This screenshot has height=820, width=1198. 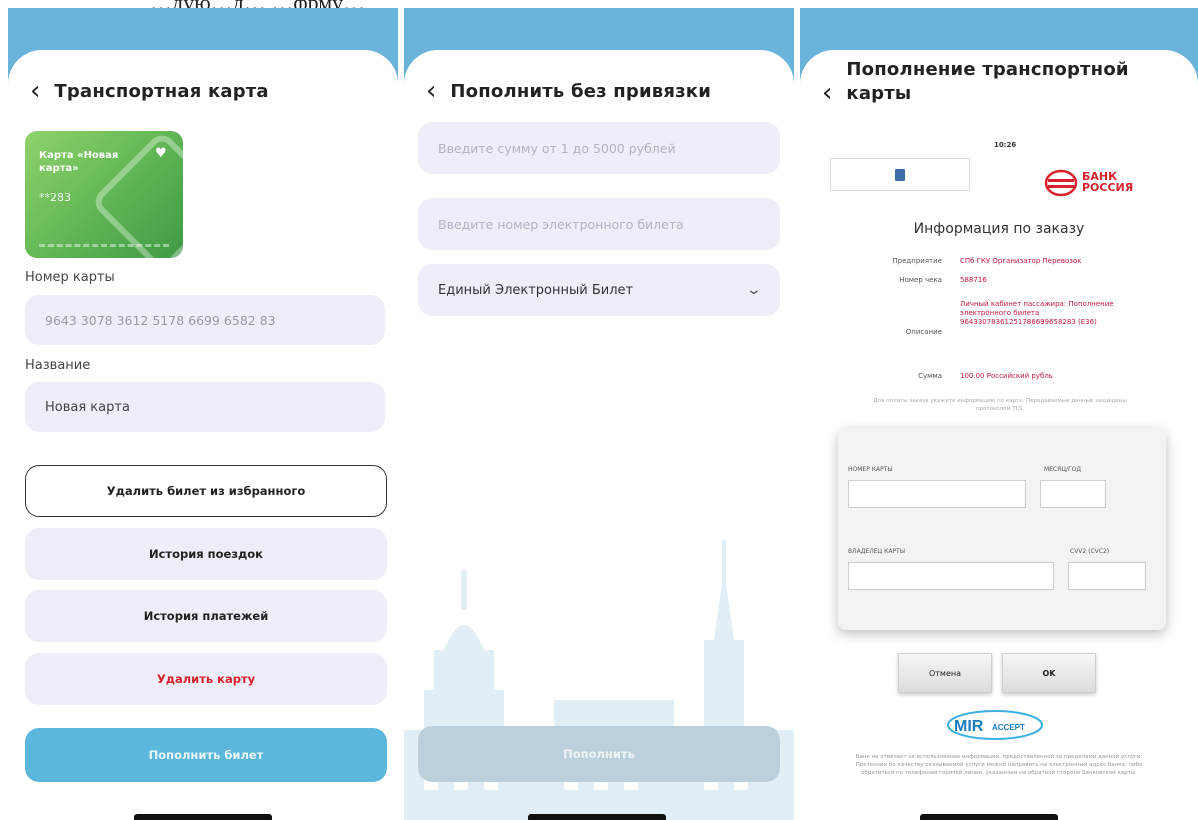 I want to click on merchant-logo-box, so click(x=900, y=174).